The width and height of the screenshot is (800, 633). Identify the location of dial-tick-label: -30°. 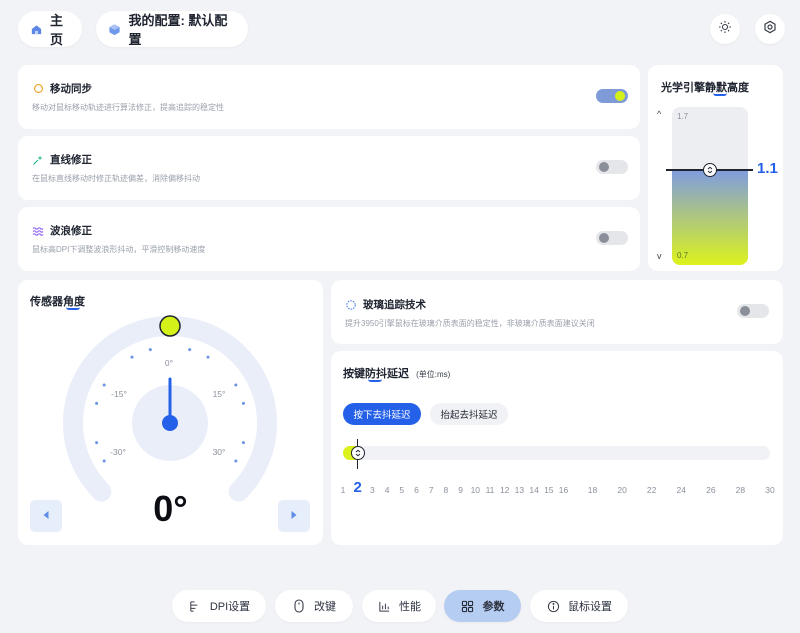
(118, 452).